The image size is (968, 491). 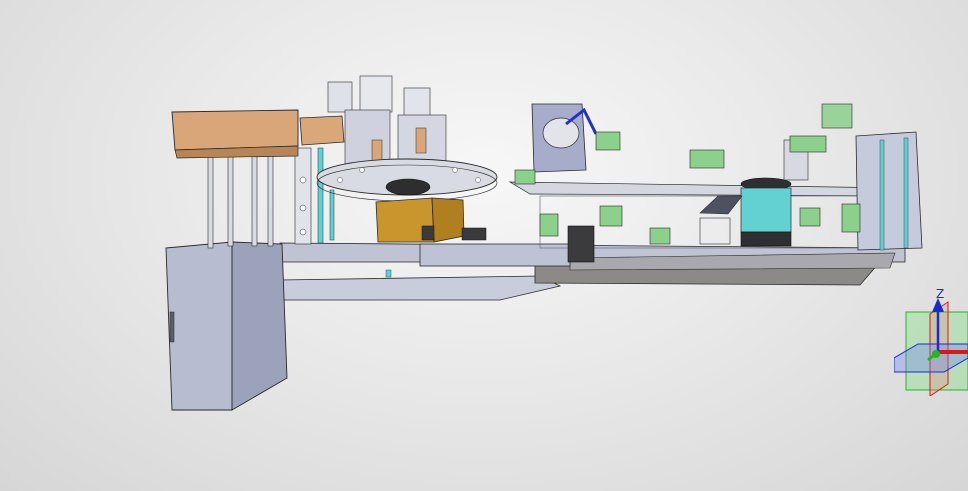 I want to click on press-assembly, so click(x=367, y=137).